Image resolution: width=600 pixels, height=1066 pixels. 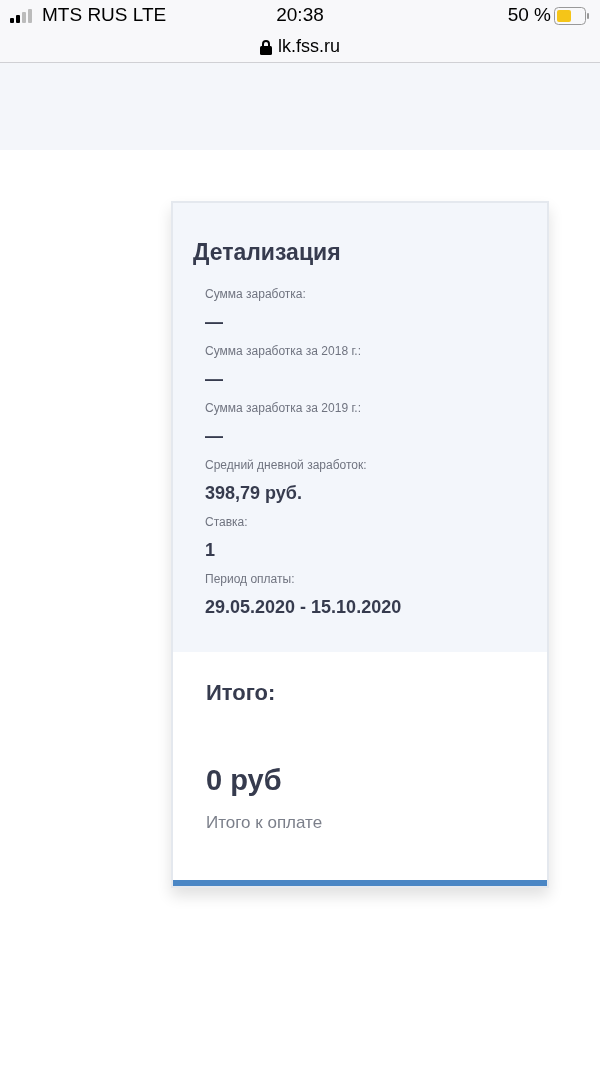 I want to click on field-label: Сумма заработка:, so click(x=256, y=294).